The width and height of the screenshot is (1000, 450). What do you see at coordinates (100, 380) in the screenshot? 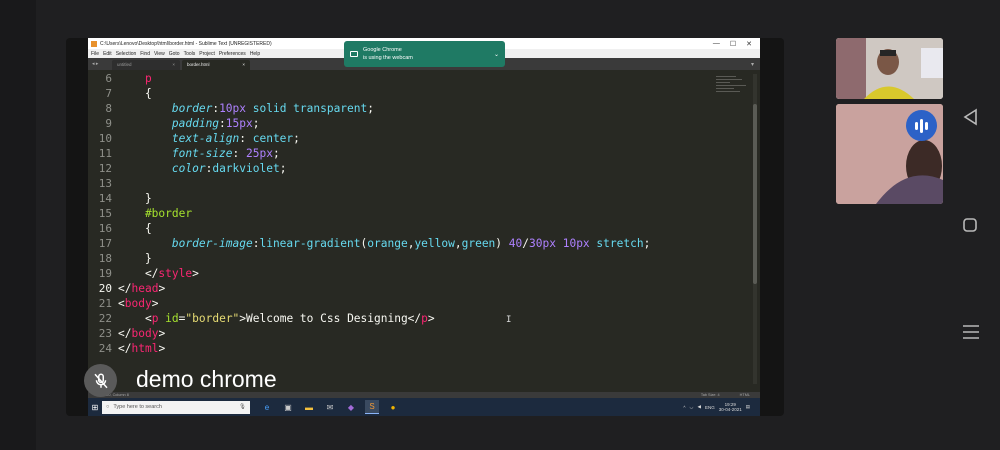
I see `mic-off-icon` at bounding box center [100, 380].